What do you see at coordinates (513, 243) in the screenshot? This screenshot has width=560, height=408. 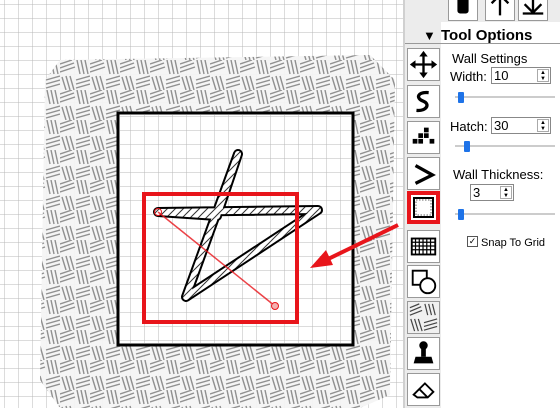 I see `snap-to-grid-label: Snap To Grid` at bounding box center [513, 243].